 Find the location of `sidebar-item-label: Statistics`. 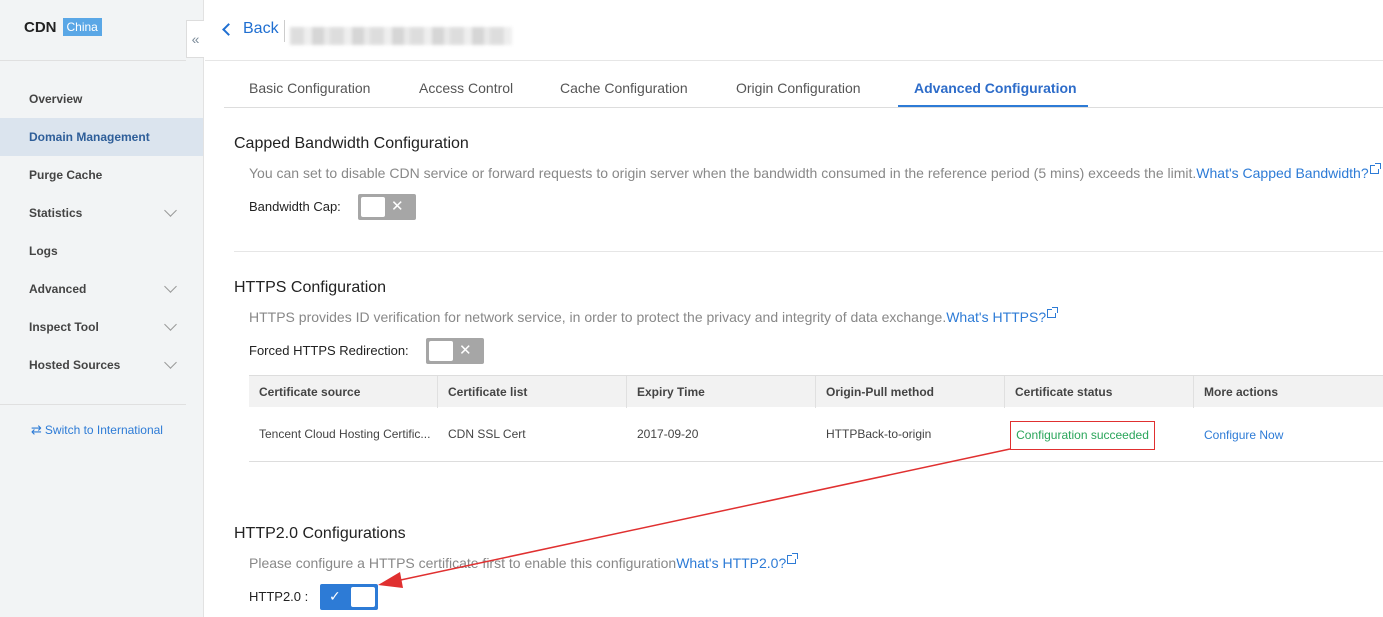

sidebar-item-label: Statistics is located at coordinates (56, 213).